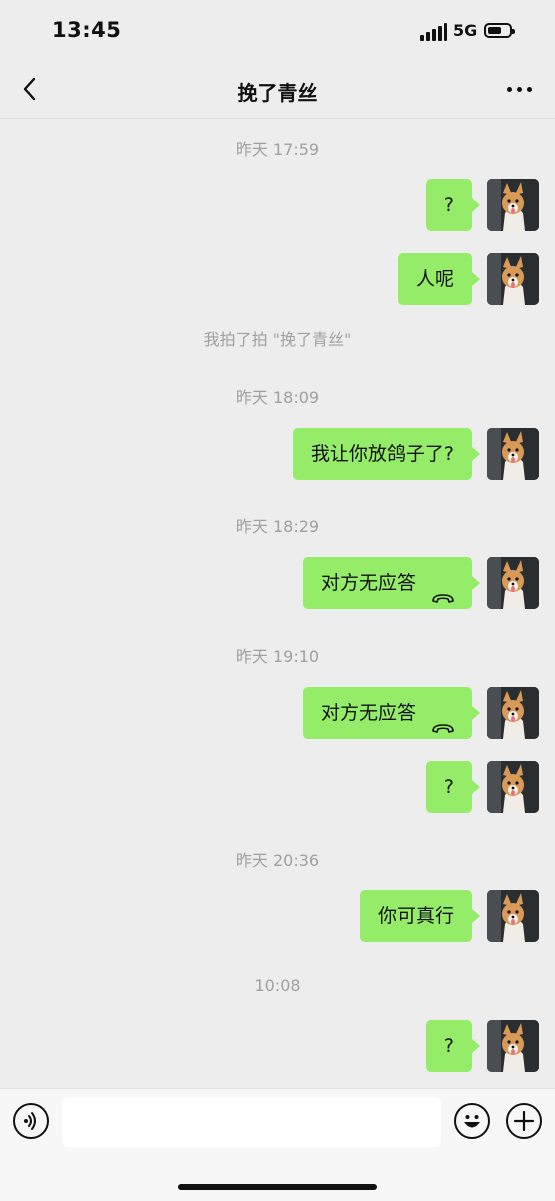 The height and width of the screenshot is (1201, 555). Describe the element at coordinates (87, 30) in the screenshot. I see `status-time: 13:45` at that location.